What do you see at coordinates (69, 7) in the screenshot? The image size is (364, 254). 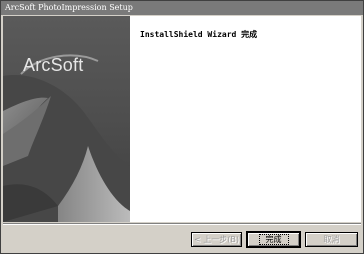 I see `window-title: ArcSoft PhotoImpression Setup` at bounding box center [69, 7].